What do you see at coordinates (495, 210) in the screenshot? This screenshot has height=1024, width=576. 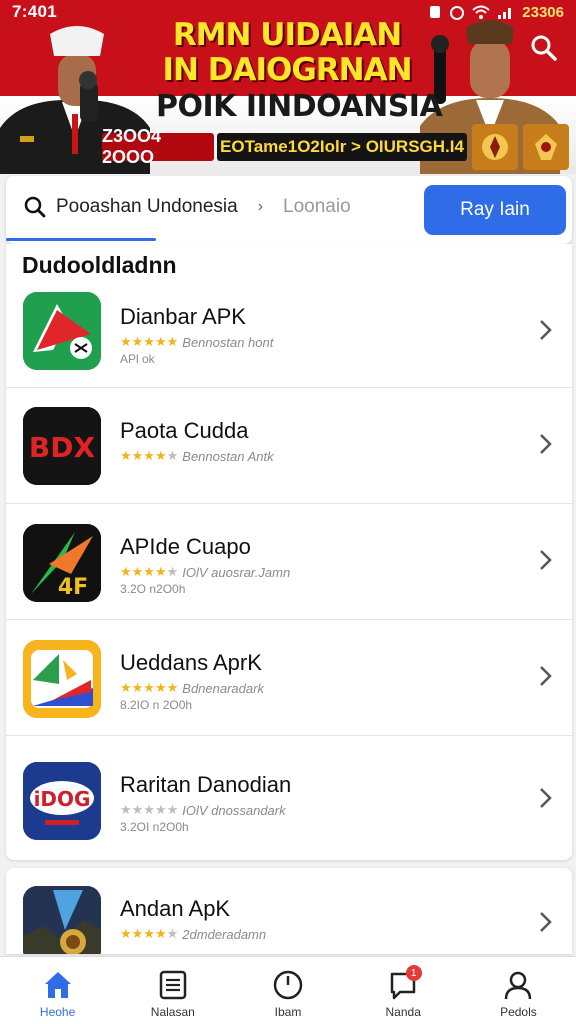 I see `search-submit-button: Ray Iain` at bounding box center [495, 210].